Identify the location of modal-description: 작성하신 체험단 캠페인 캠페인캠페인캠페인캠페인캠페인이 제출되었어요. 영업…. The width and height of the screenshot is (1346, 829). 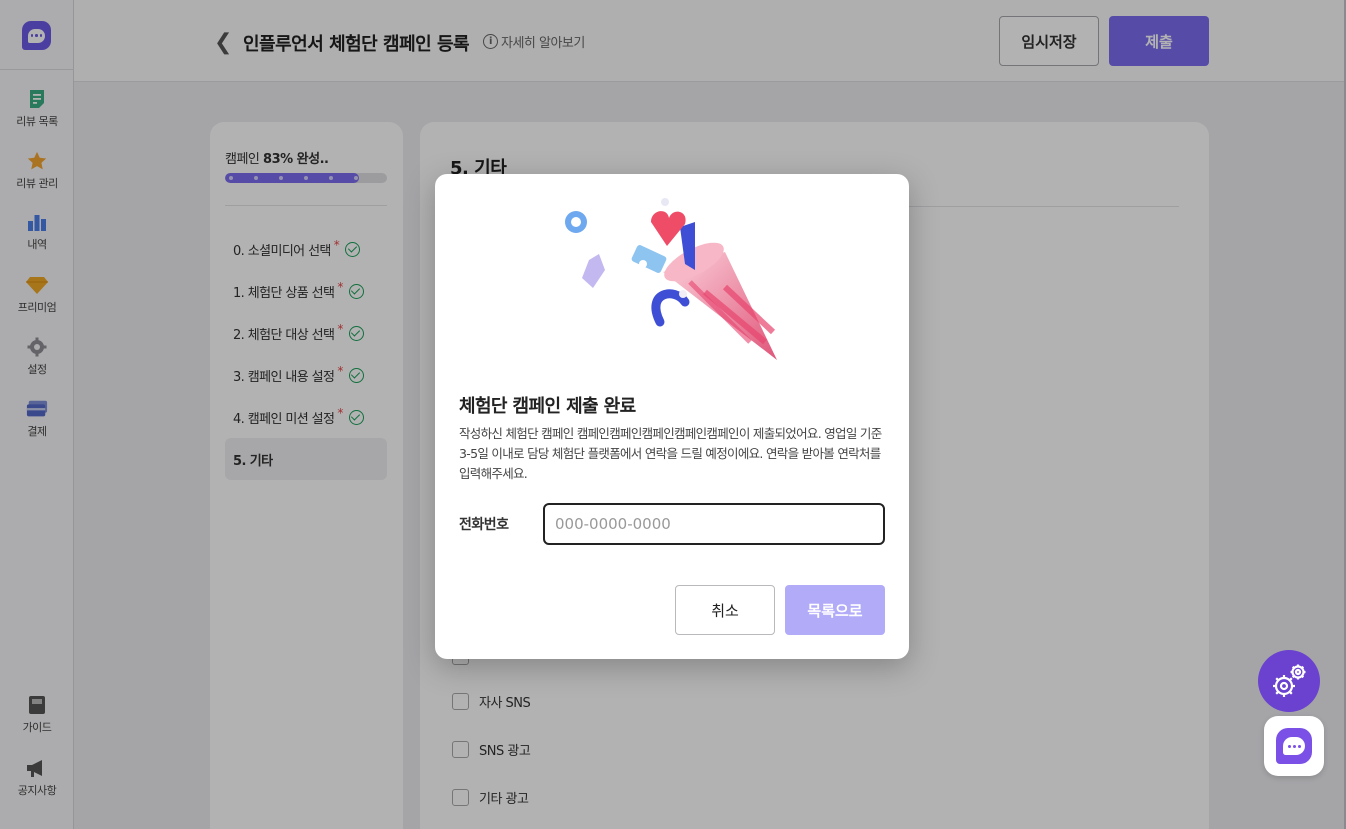
(670, 453).